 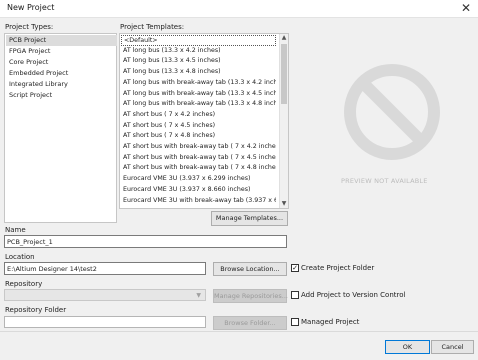 I want to click on project-type-item: FPGA Project, so click(x=61, y=51).